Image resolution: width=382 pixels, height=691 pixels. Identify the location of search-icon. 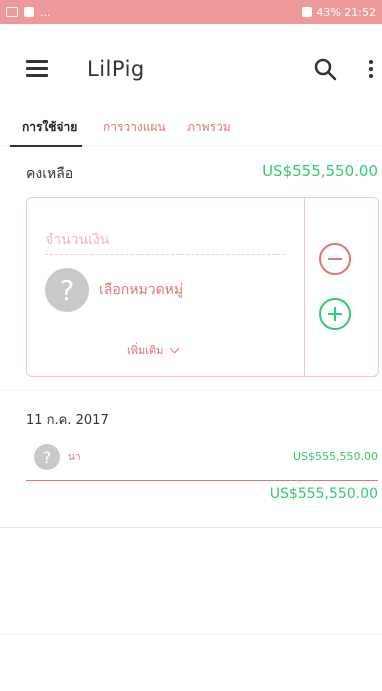
(325, 69).